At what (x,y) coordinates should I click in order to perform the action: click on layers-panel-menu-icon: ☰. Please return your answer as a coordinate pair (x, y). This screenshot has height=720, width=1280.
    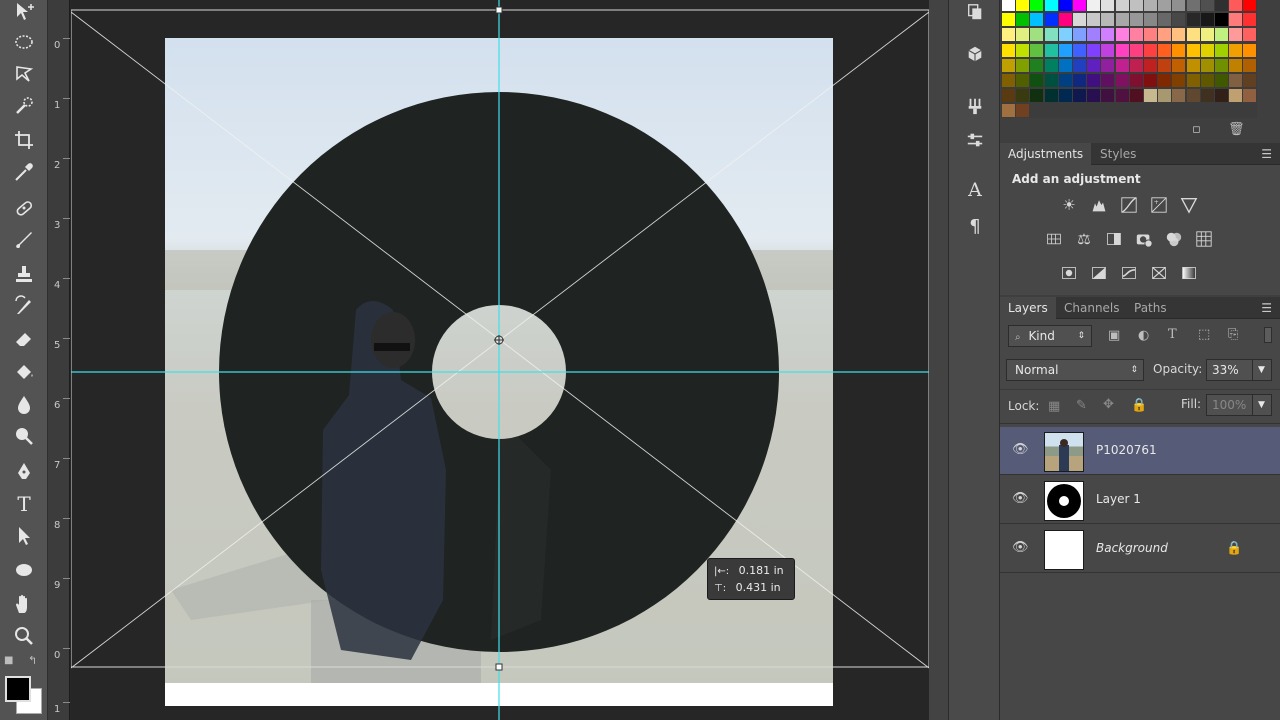
    Looking at the image, I should click on (1266, 308).